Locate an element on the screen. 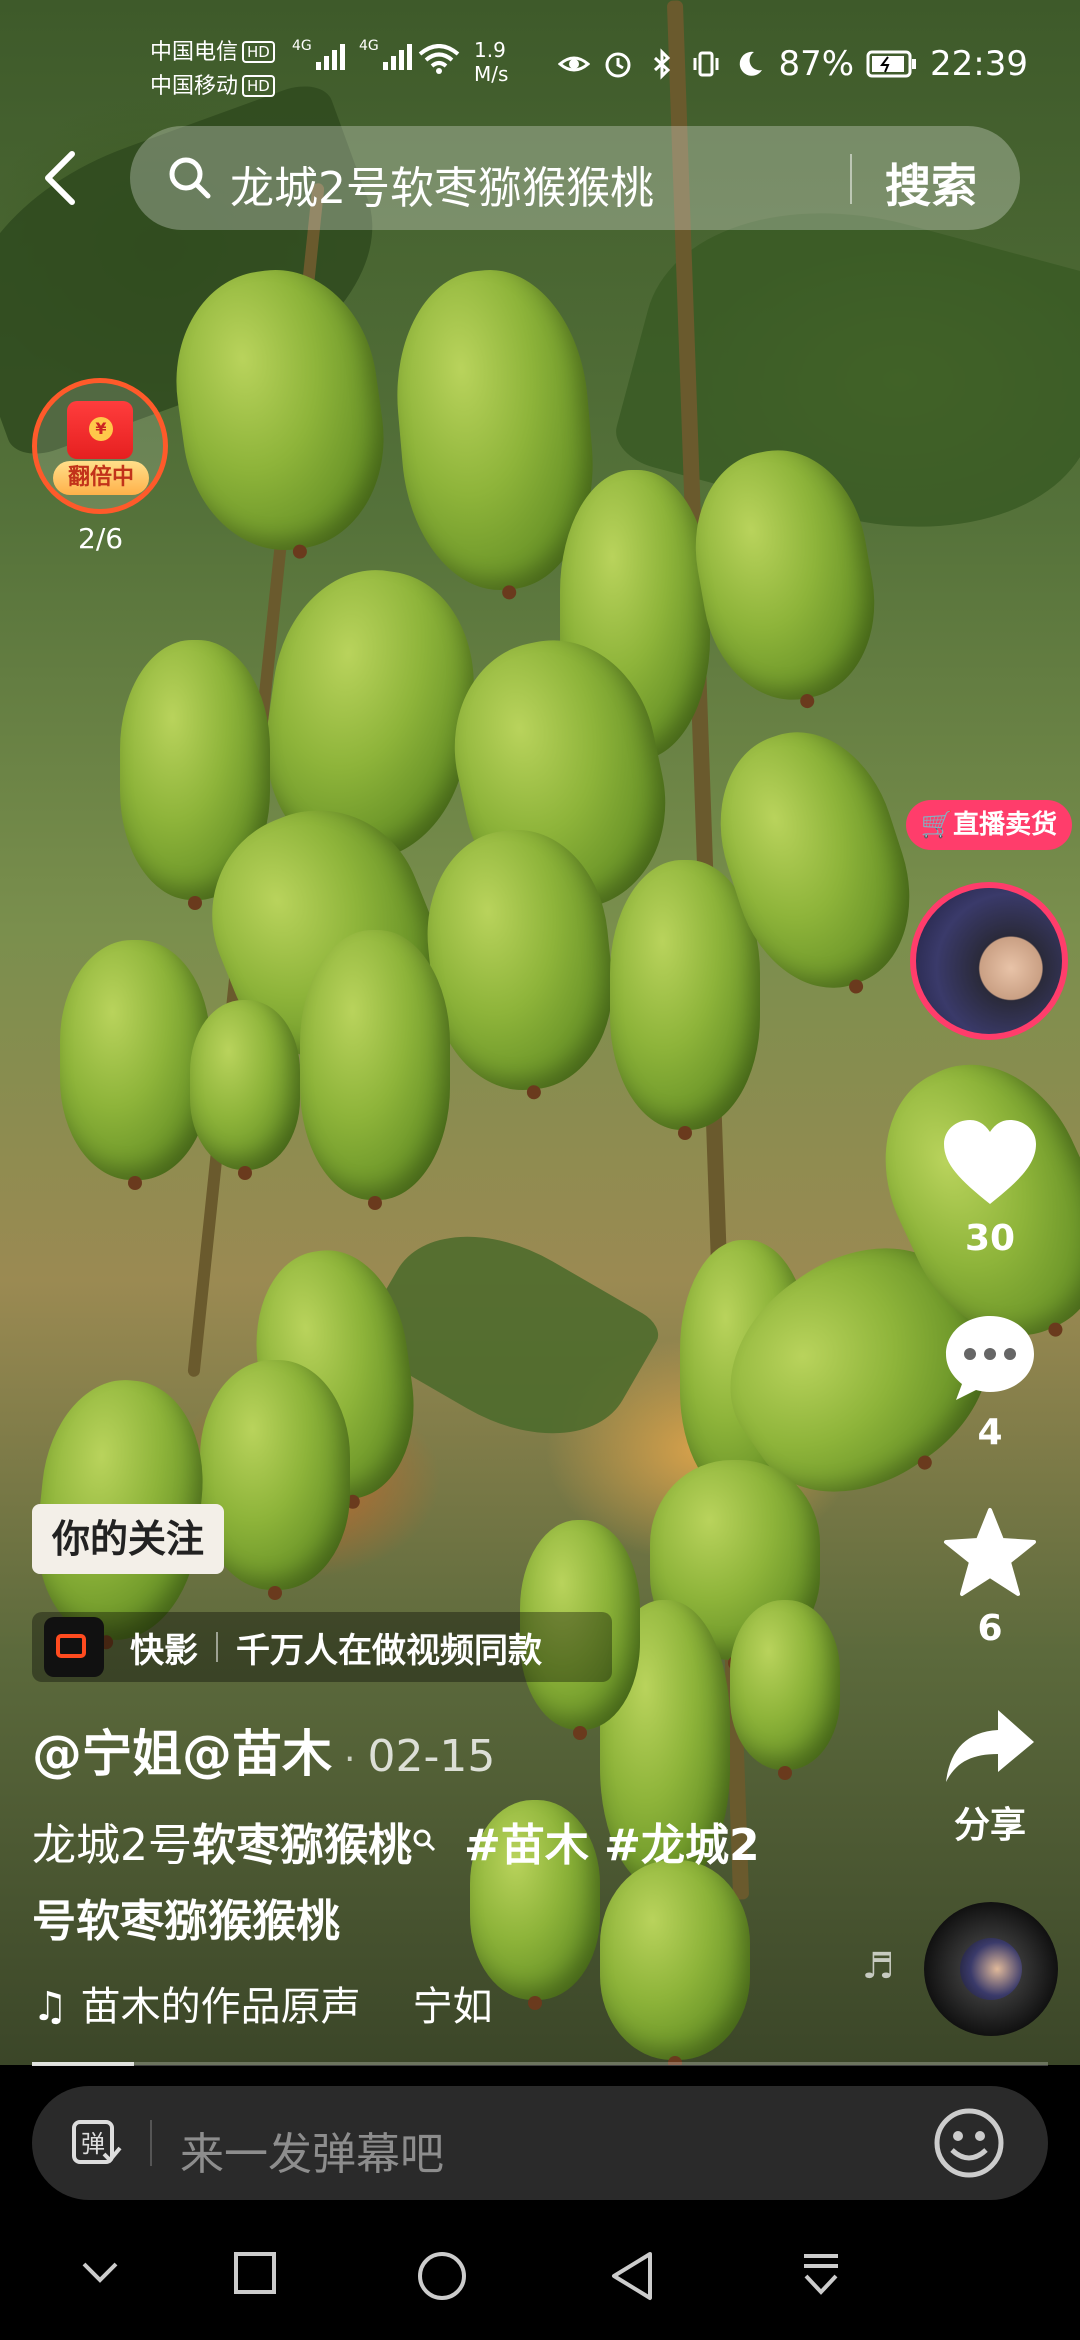 The width and height of the screenshot is (1080, 2340). author-name: @宁姐@苗木 is located at coordinates (182, 1754).